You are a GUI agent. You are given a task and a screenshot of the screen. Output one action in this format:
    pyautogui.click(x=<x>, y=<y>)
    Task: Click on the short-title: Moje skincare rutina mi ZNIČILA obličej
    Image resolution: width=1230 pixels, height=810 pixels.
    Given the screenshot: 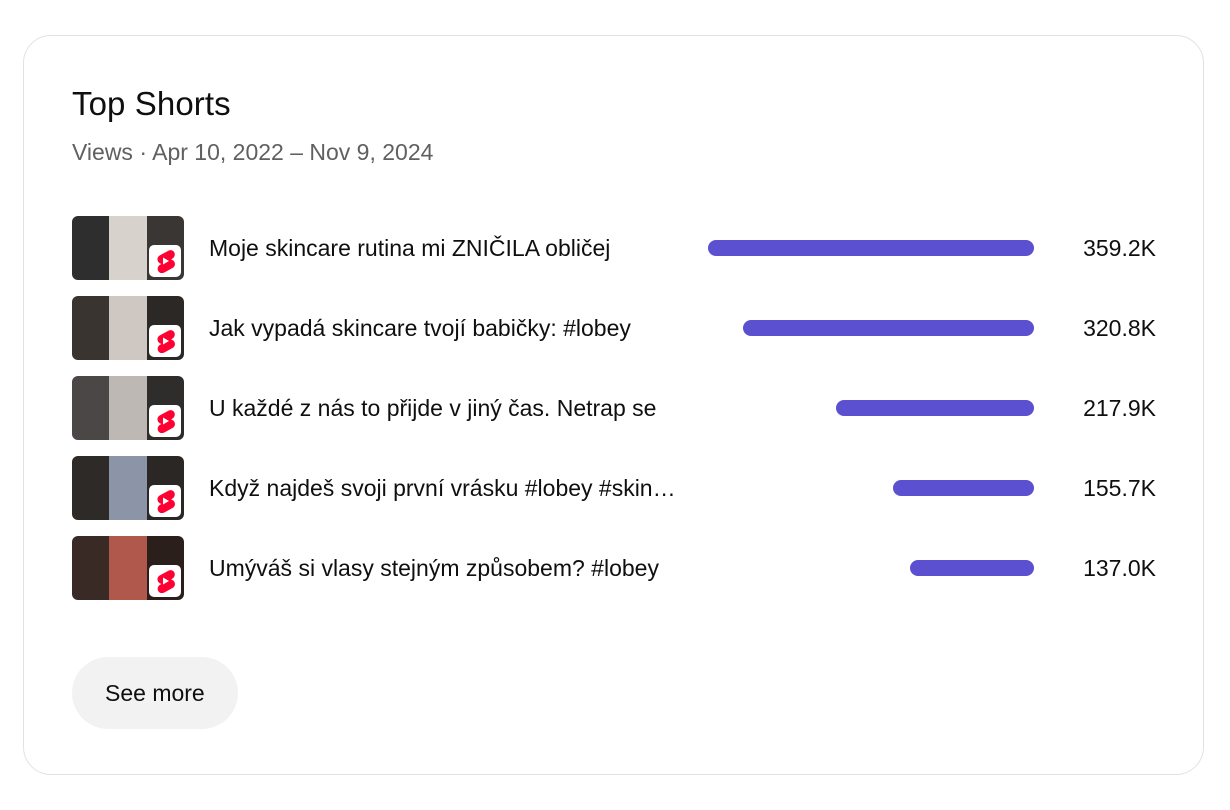 What is the action you would take?
    pyautogui.click(x=444, y=248)
    